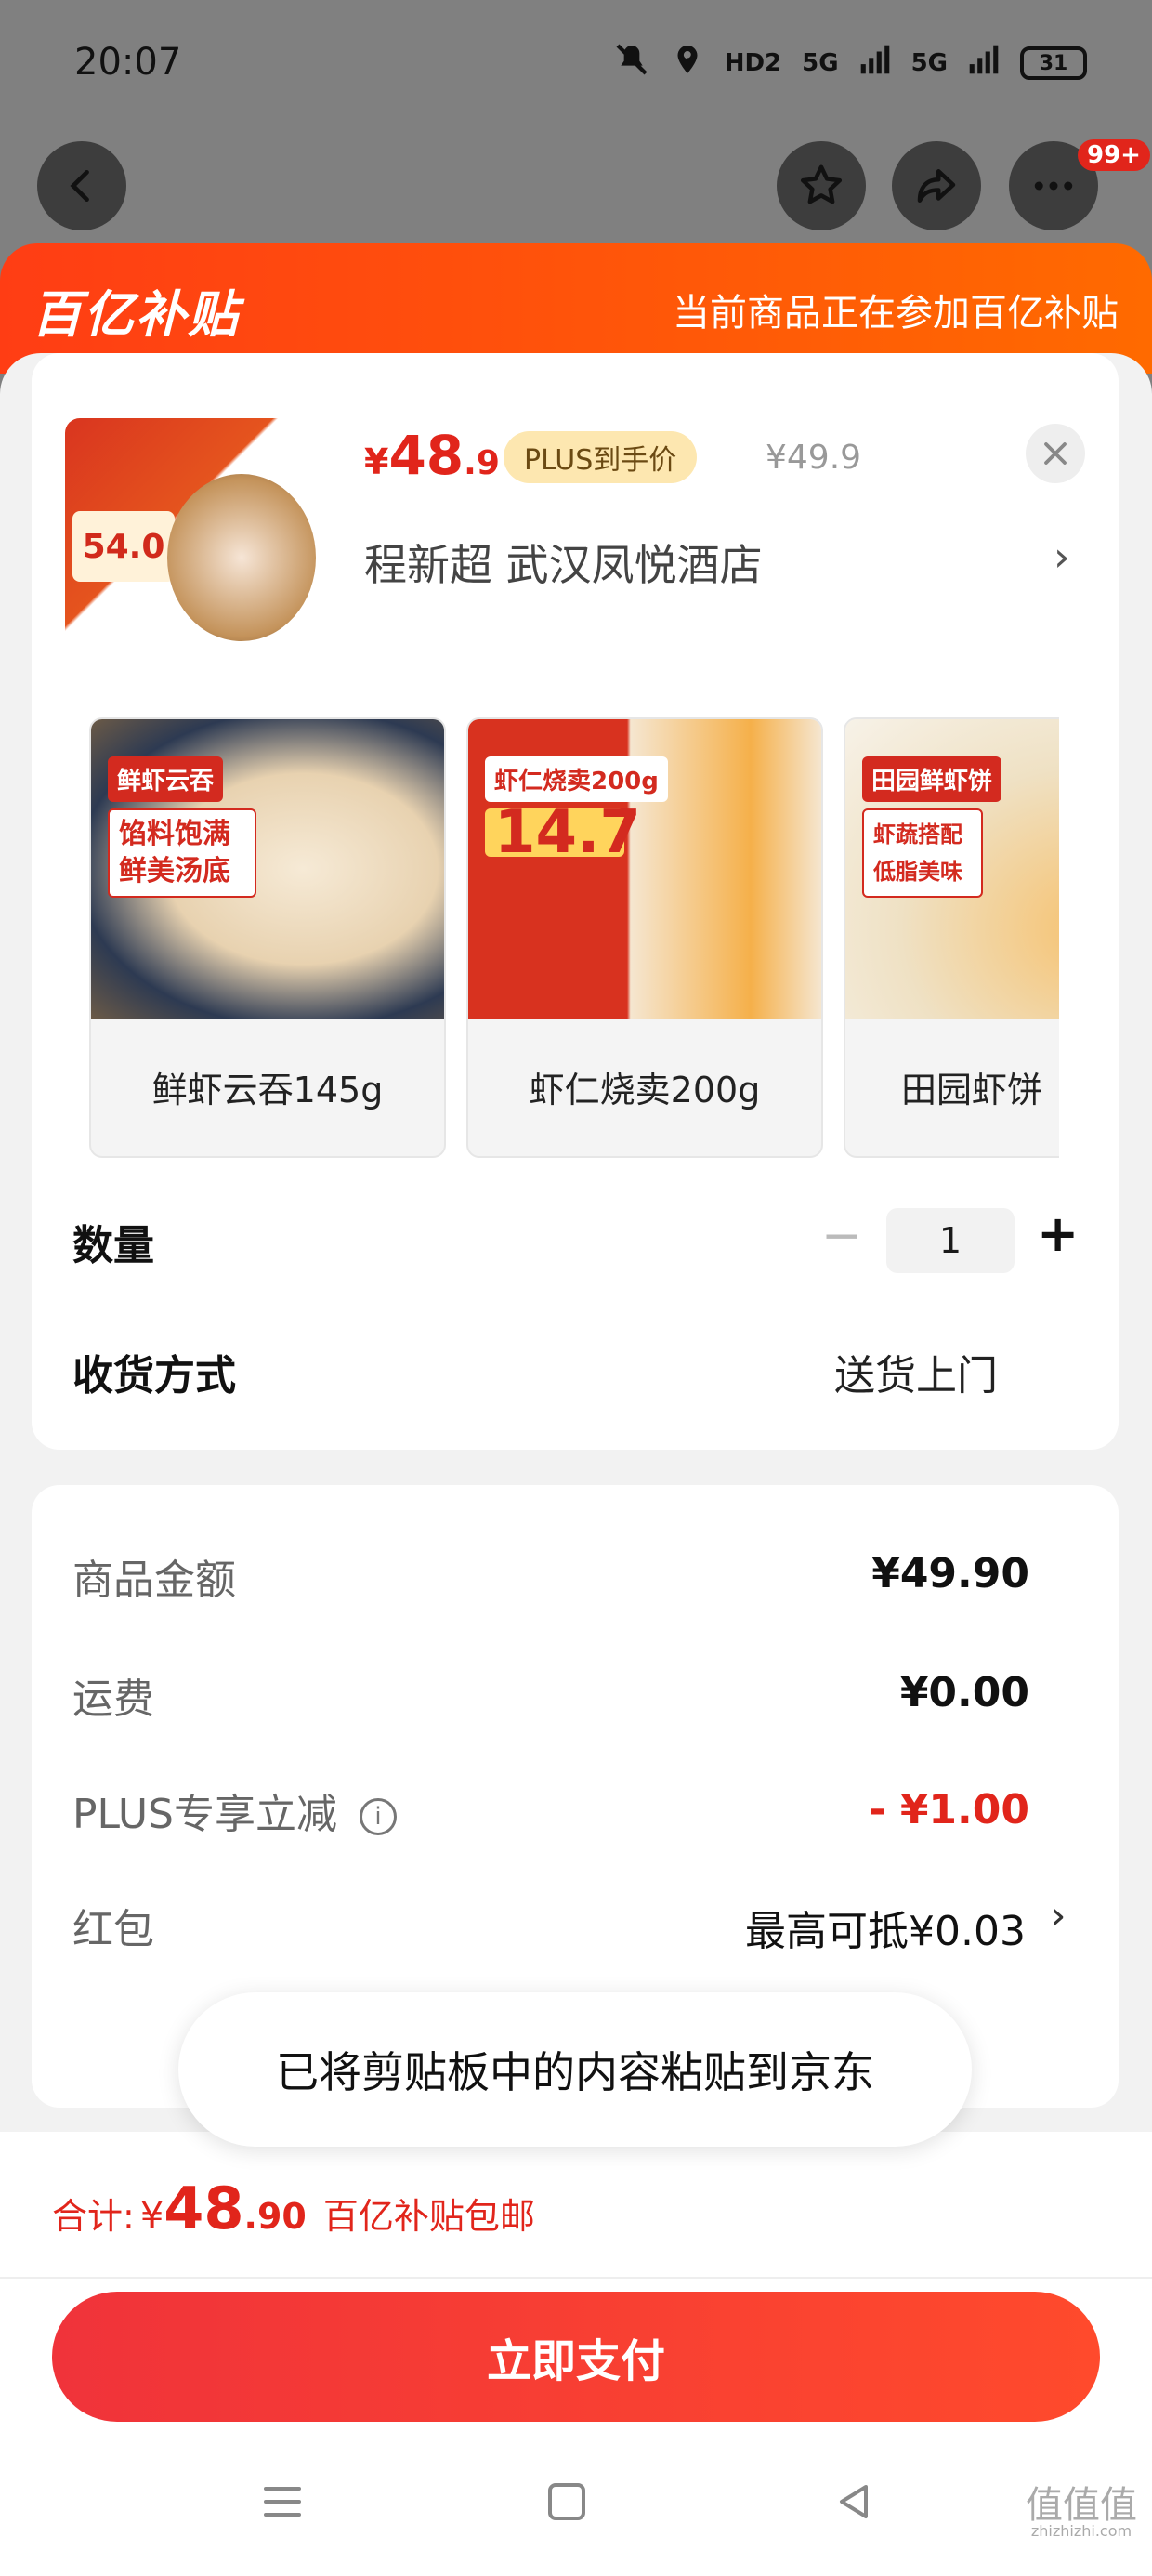 The height and width of the screenshot is (2576, 1152). What do you see at coordinates (1081, 2505) in the screenshot?
I see `watermark-main: 值值值` at bounding box center [1081, 2505].